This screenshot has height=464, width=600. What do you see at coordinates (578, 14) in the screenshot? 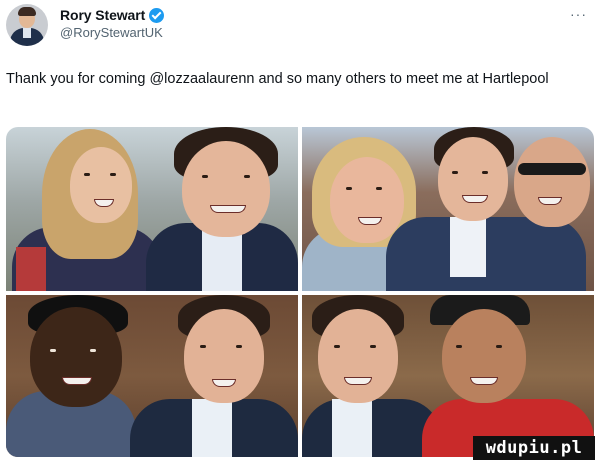
I see `more-options-icon: ···` at bounding box center [578, 14].